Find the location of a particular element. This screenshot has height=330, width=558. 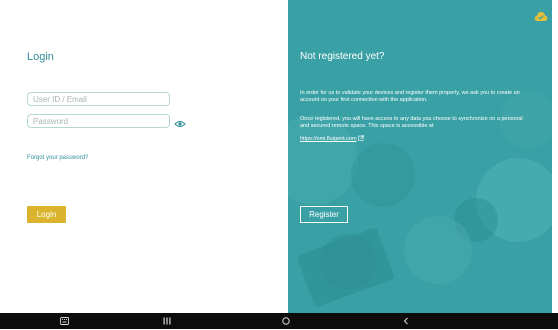

eye-icon is located at coordinates (180, 121).